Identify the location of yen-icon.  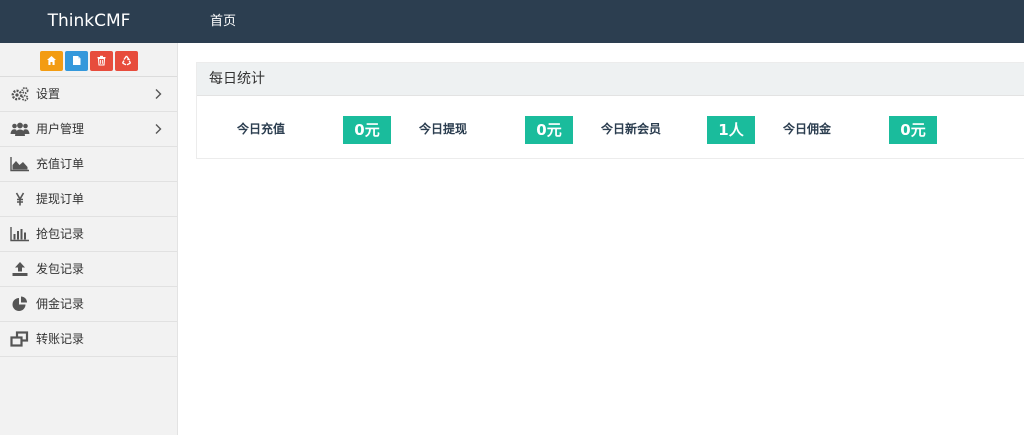
(20, 199).